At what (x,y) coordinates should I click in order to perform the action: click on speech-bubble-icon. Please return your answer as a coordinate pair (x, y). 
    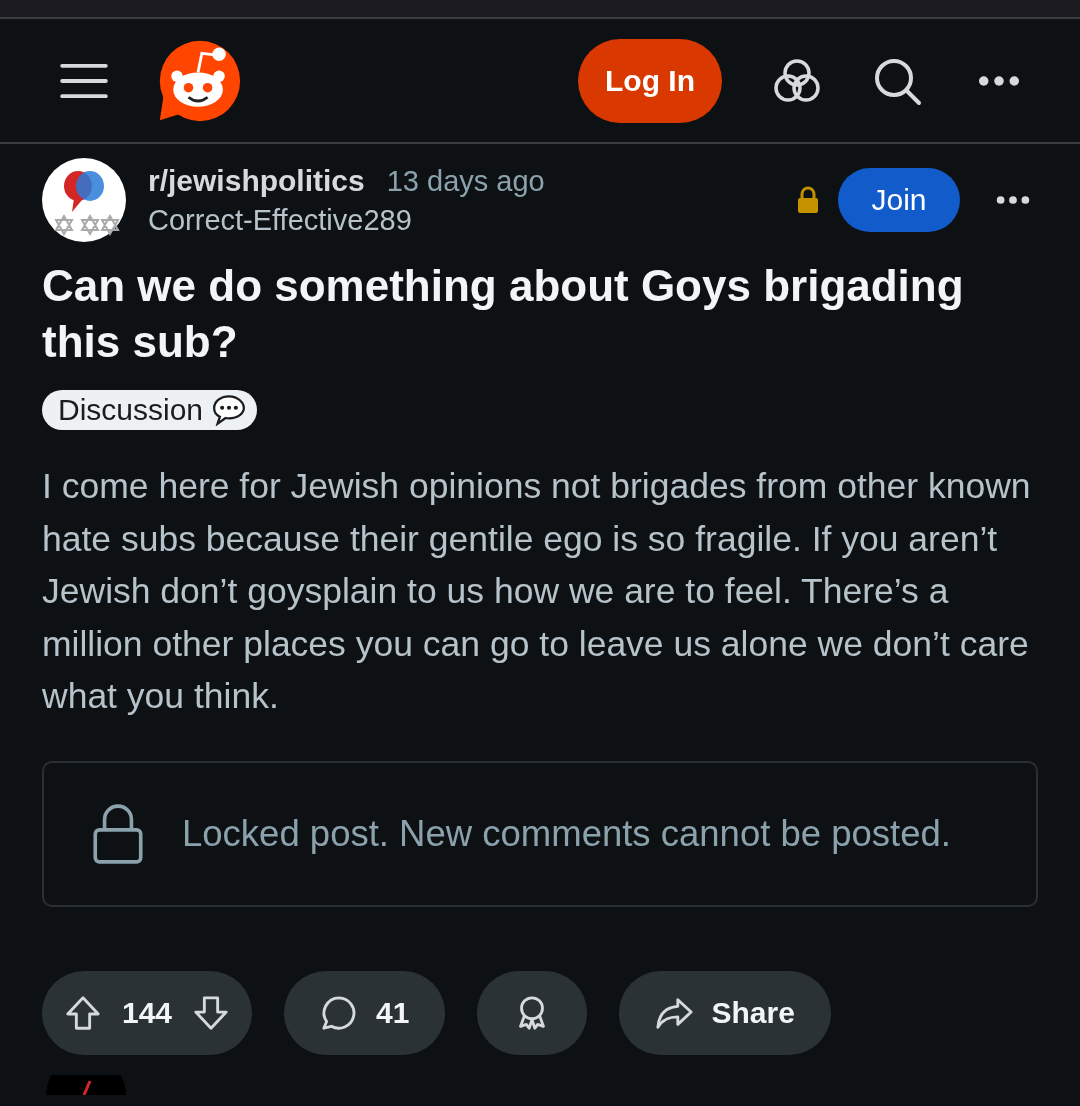
    Looking at the image, I should click on (229, 410).